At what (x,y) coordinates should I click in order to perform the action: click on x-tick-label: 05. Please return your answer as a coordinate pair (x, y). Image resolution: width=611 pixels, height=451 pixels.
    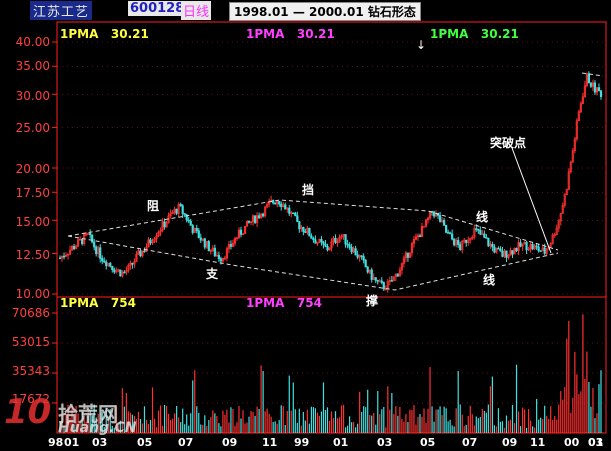
    Looking at the image, I should click on (145, 442).